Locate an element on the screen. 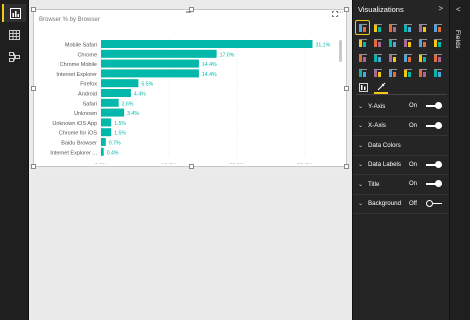  line-column-icon-glyph is located at coordinates (407, 42).